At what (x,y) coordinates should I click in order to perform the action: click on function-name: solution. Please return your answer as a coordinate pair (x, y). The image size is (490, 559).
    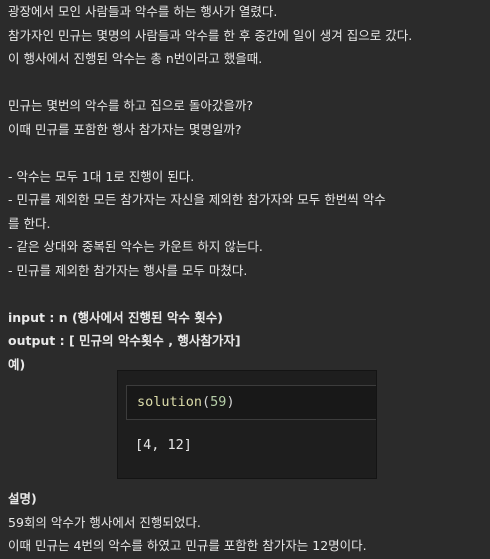
    Looking at the image, I should click on (170, 402).